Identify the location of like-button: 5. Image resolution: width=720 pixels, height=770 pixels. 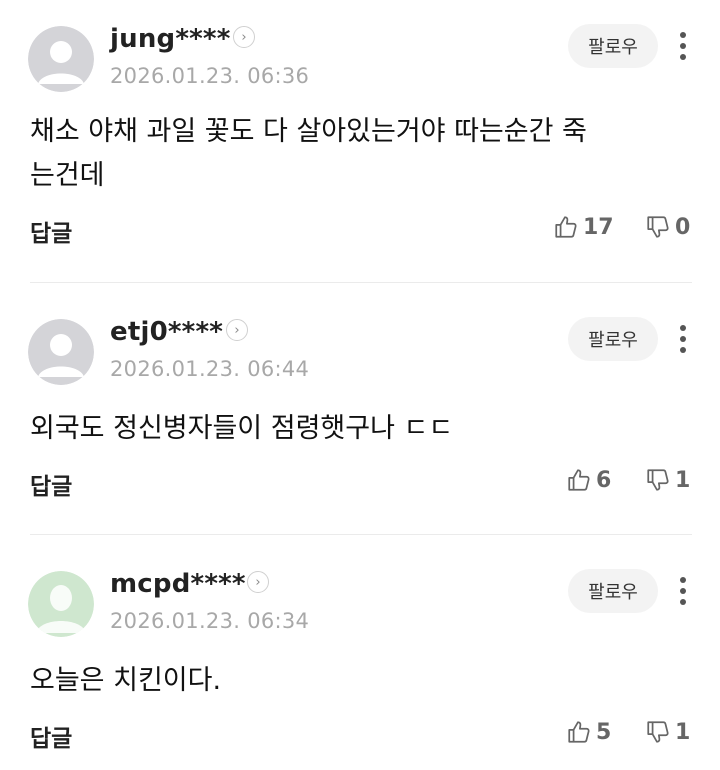
(588, 732).